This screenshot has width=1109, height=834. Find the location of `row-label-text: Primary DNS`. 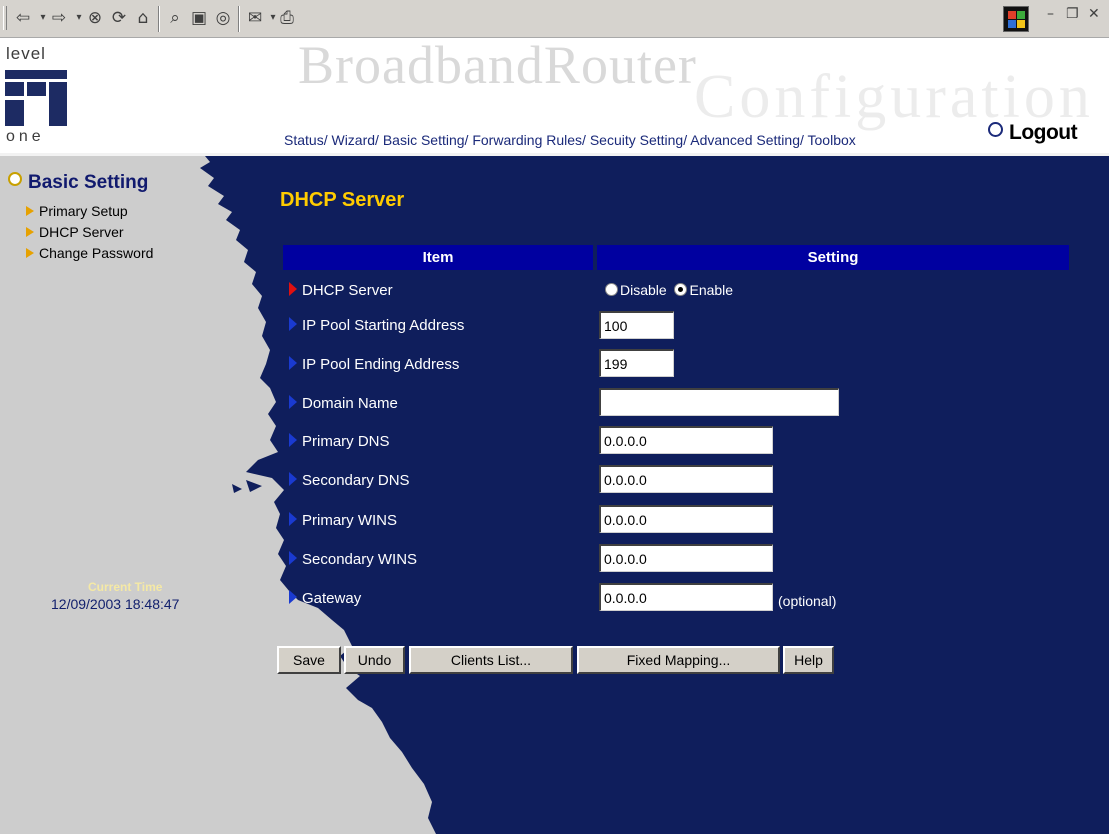

row-label-text: Primary DNS is located at coordinates (346, 441).